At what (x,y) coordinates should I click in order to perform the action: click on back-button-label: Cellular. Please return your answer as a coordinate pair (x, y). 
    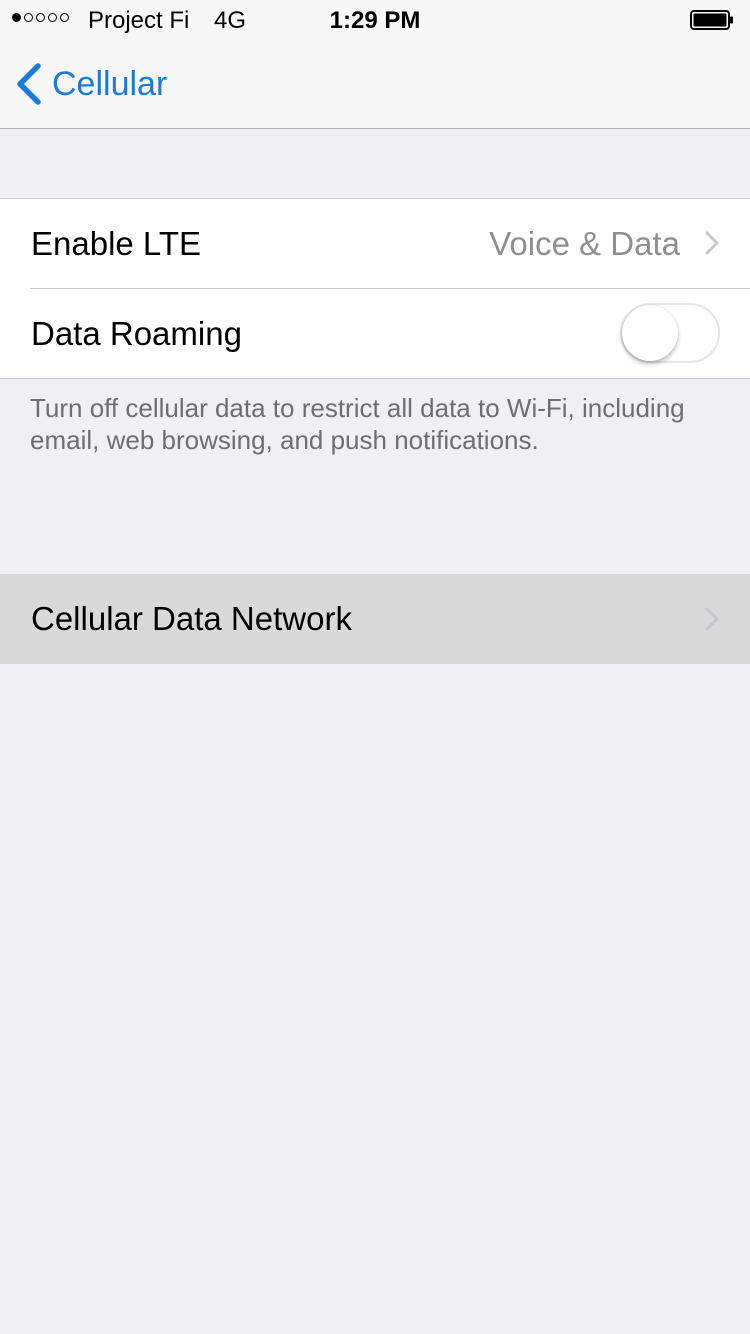
    Looking at the image, I should click on (110, 84).